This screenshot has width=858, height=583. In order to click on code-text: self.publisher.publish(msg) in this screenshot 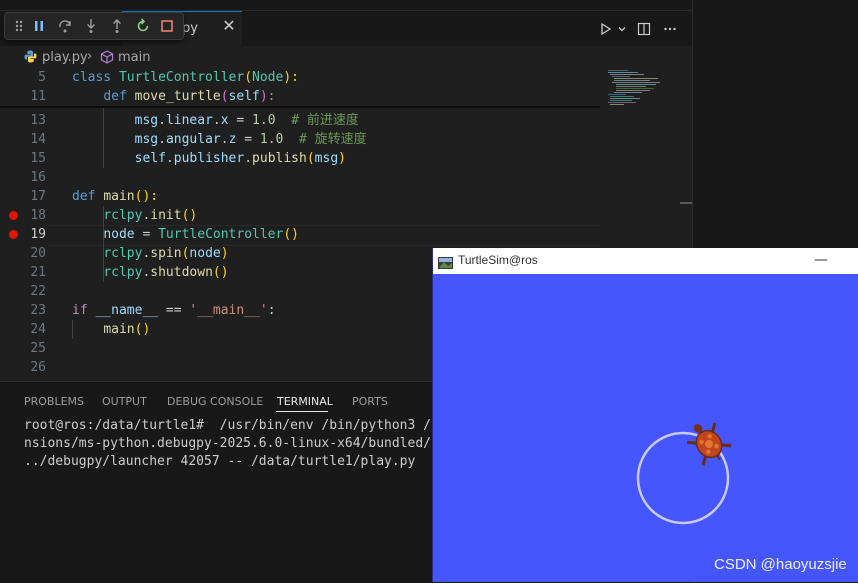, I will do `click(209, 158)`.